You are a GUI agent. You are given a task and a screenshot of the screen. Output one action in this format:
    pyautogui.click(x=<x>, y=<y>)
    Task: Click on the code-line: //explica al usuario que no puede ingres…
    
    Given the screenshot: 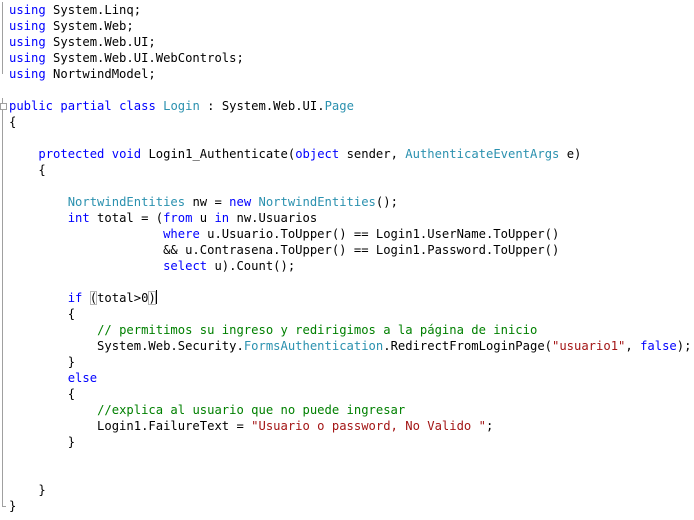 What is the action you would take?
    pyautogui.click(x=347, y=410)
    